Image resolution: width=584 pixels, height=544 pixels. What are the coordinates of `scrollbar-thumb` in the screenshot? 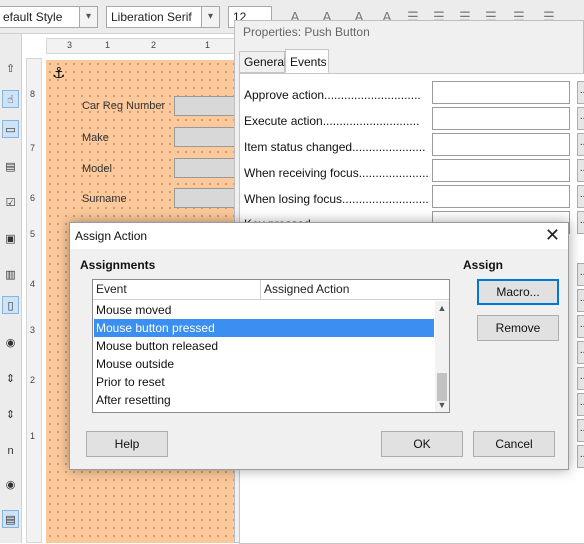 It's located at (442, 387).